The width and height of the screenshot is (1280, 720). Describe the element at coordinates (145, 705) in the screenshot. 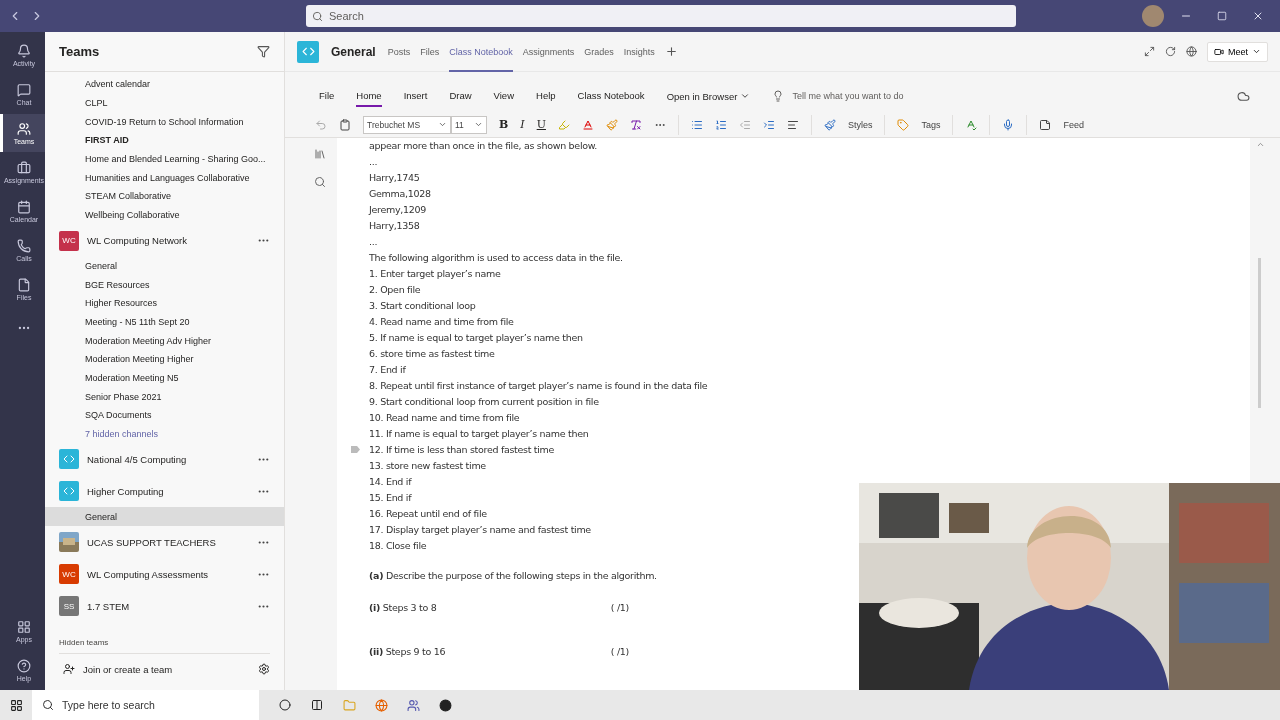

I see `taskbar-search-field: Type here to search` at that location.